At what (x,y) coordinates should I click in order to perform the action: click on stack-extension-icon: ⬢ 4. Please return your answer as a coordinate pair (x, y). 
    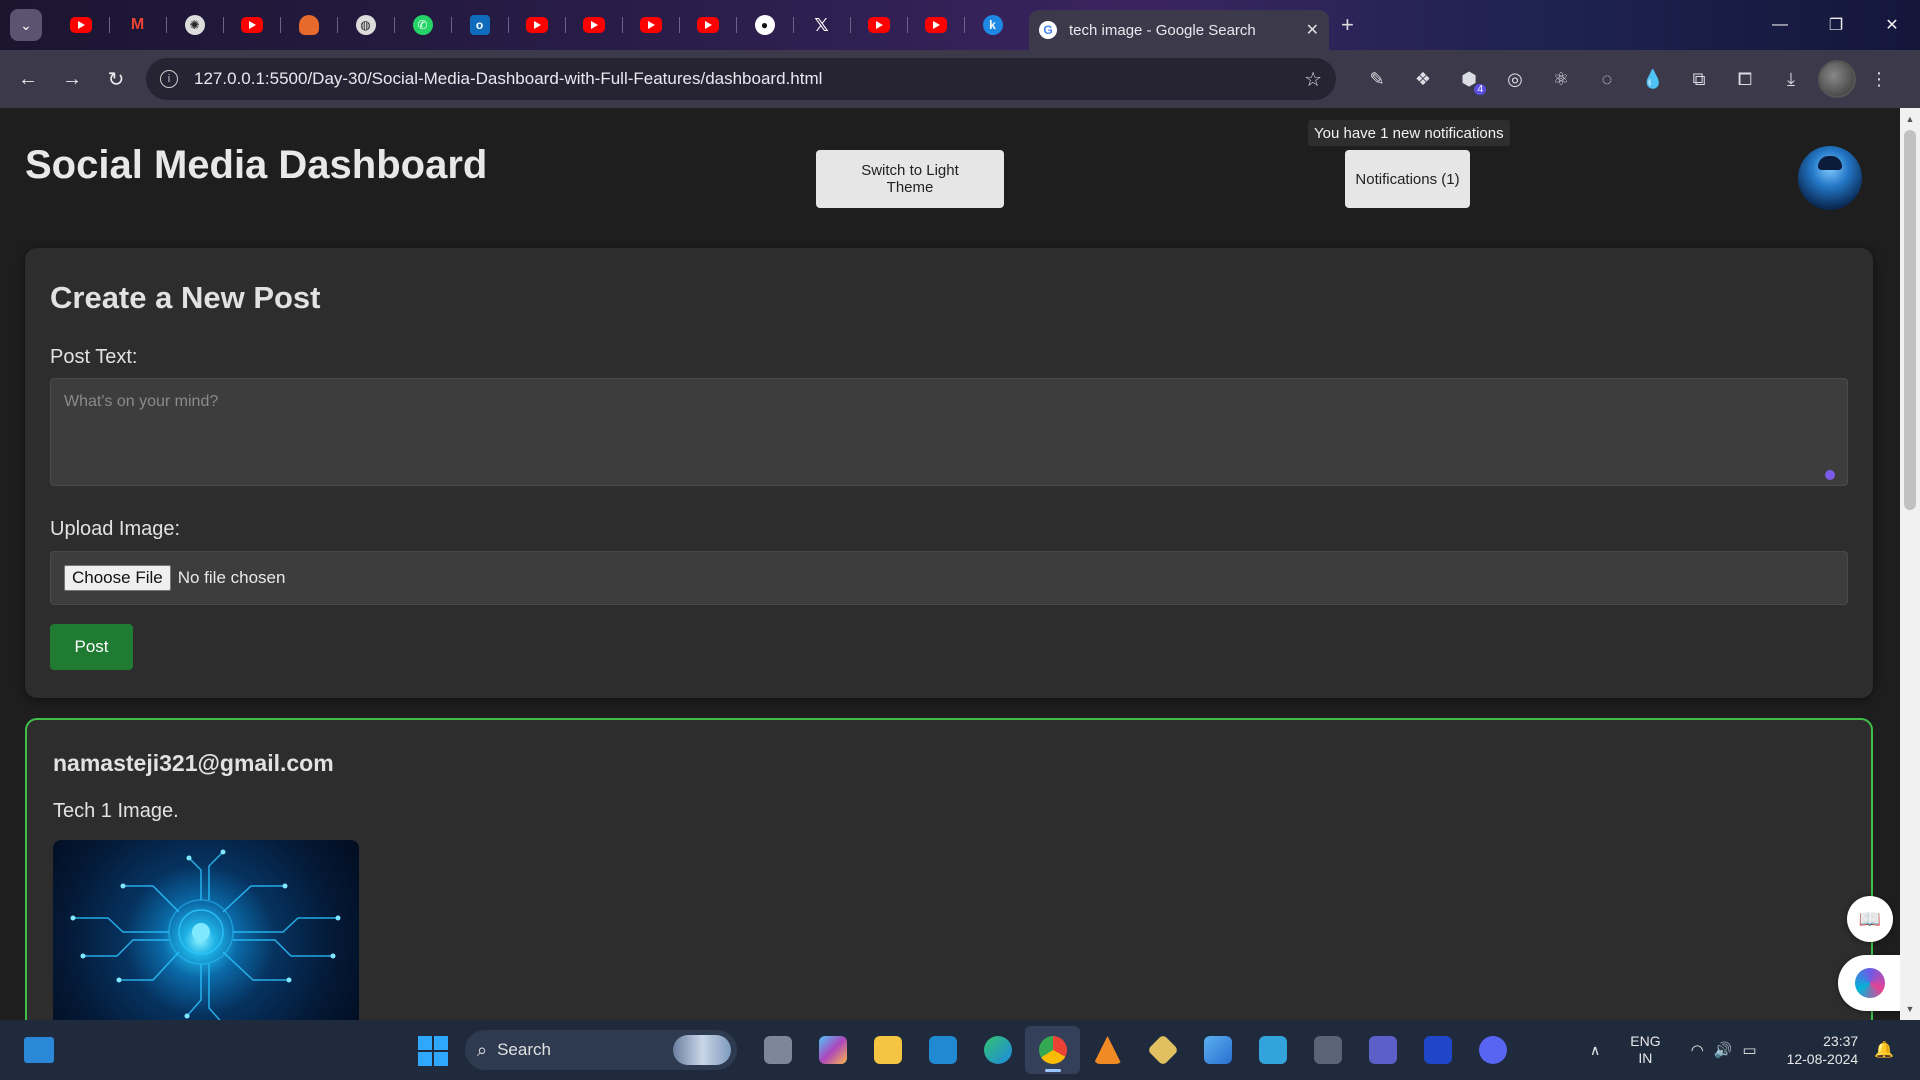
    Looking at the image, I should click on (1469, 79).